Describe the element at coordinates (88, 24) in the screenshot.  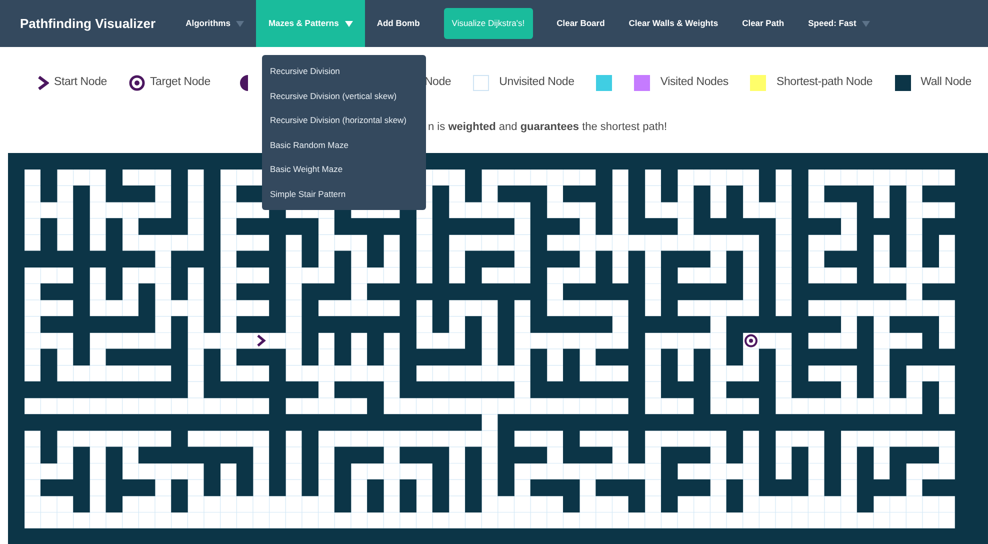
I see `brand-title: Pathfinding Visualizer` at that location.